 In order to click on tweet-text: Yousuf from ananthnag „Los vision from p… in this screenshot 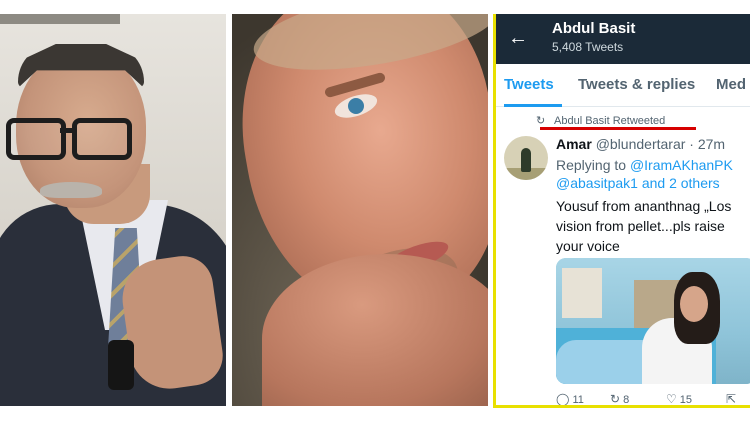, I will do `click(644, 226)`.